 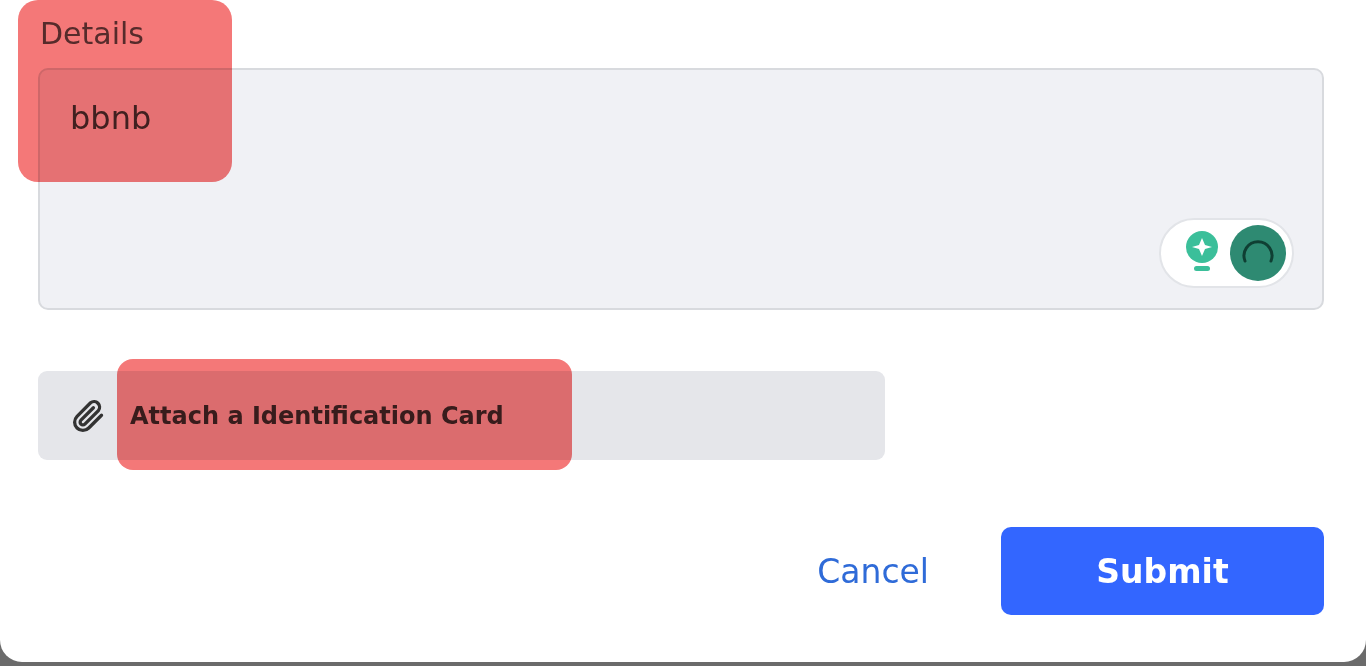 I want to click on cancel-button: Cancel, so click(x=873, y=571).